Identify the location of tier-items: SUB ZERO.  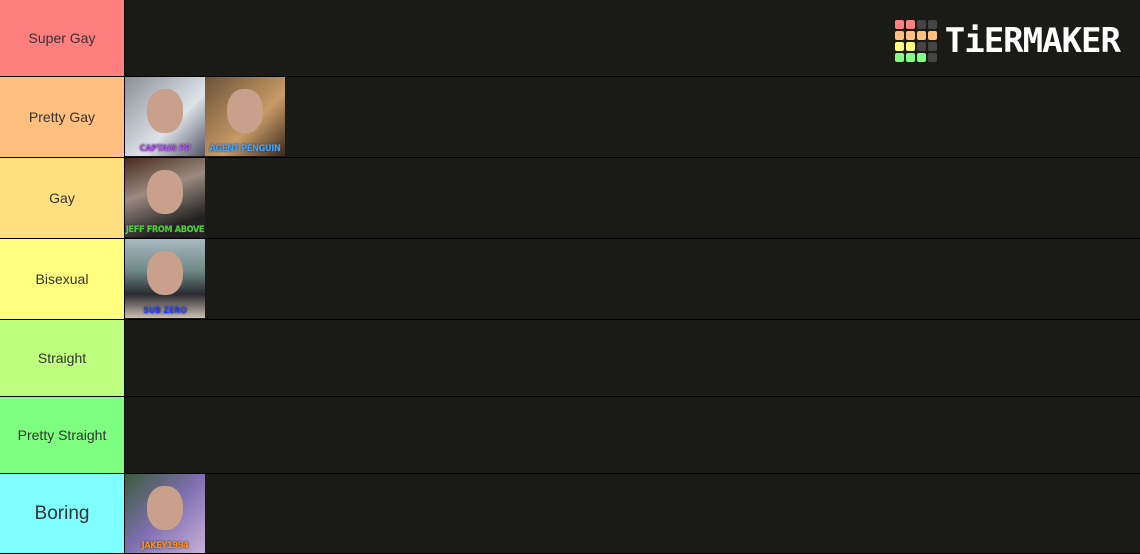
(632, 279).